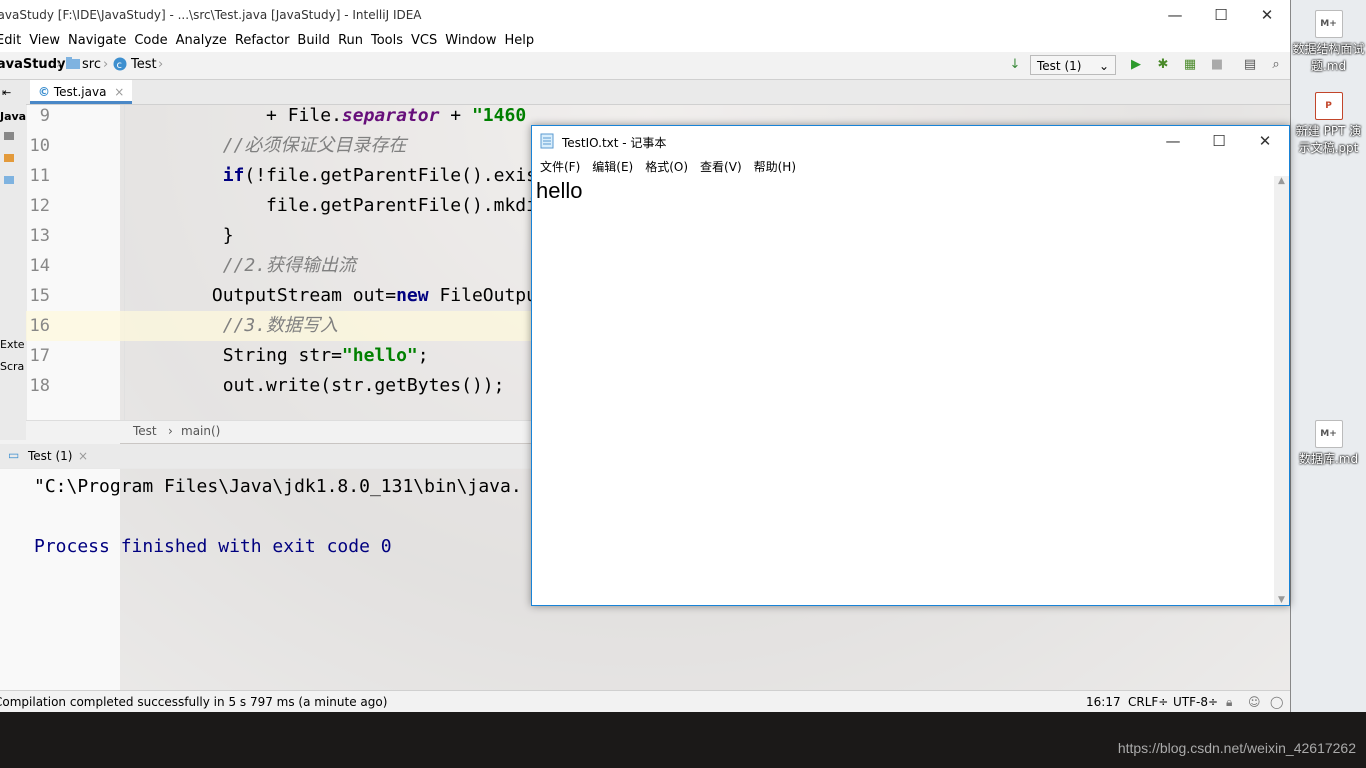 The image size is (1366, 768). Describe the element at coordinates (1281, 390) in the screenshot. I see `vertical-scrollbar: ▲ ▼` at that location.